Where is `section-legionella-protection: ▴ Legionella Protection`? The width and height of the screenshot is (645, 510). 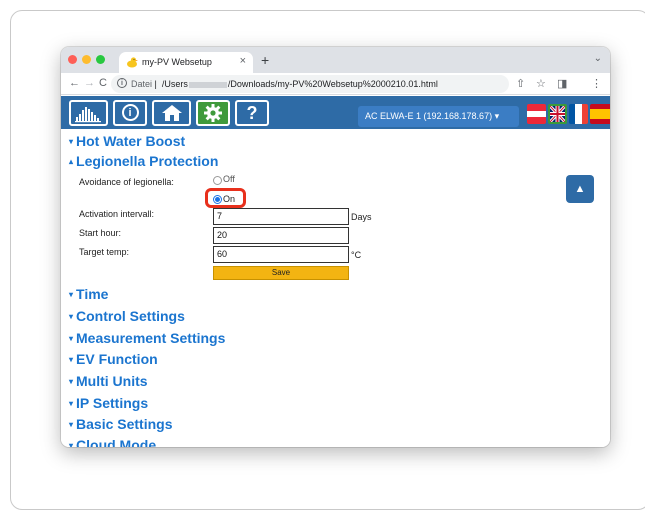 section-legionella-protection: ▴ Legionella Protection is located at coordinates (143, 161).